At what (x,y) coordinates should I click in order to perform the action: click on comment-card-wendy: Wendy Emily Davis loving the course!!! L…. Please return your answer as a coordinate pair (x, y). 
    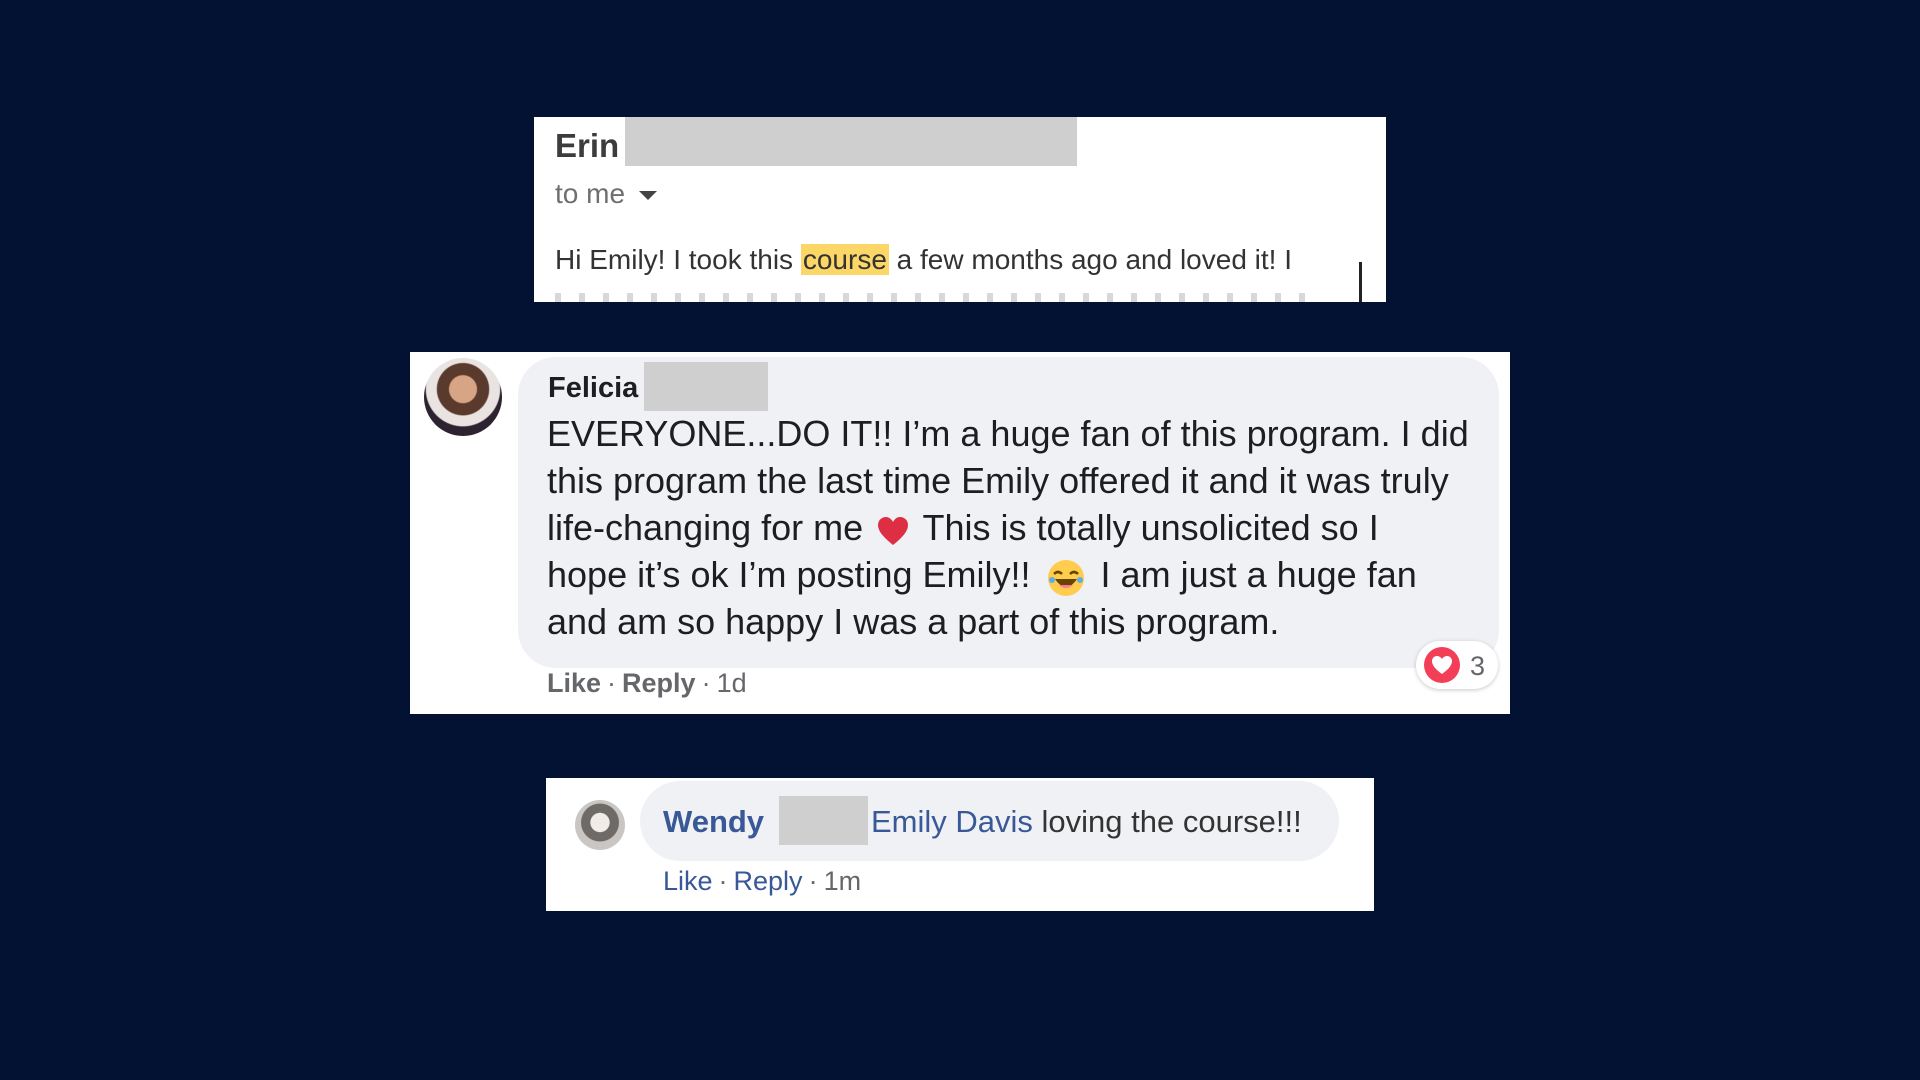
    Looking at the image, I should click on (960, 844).